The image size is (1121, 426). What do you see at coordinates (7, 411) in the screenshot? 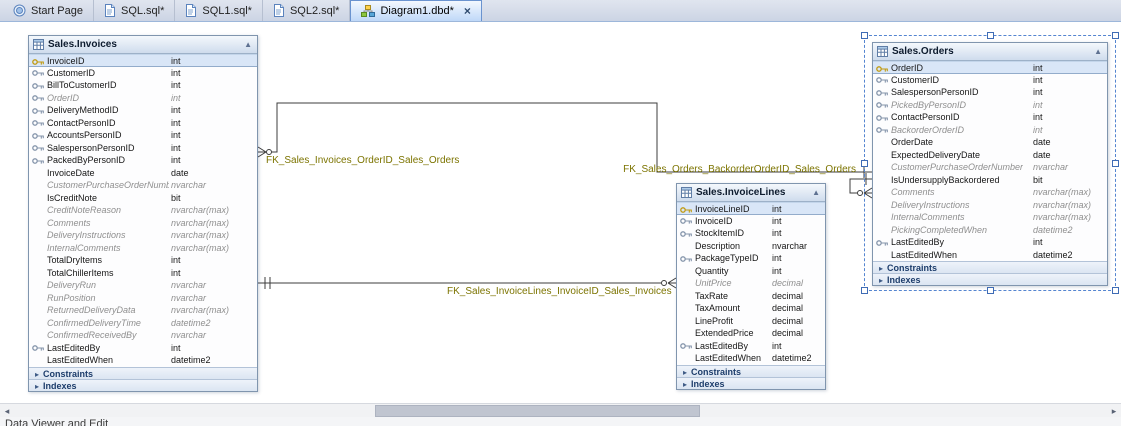
I see `scroll-left-icon: ◂` at bounding box center [7, 411].